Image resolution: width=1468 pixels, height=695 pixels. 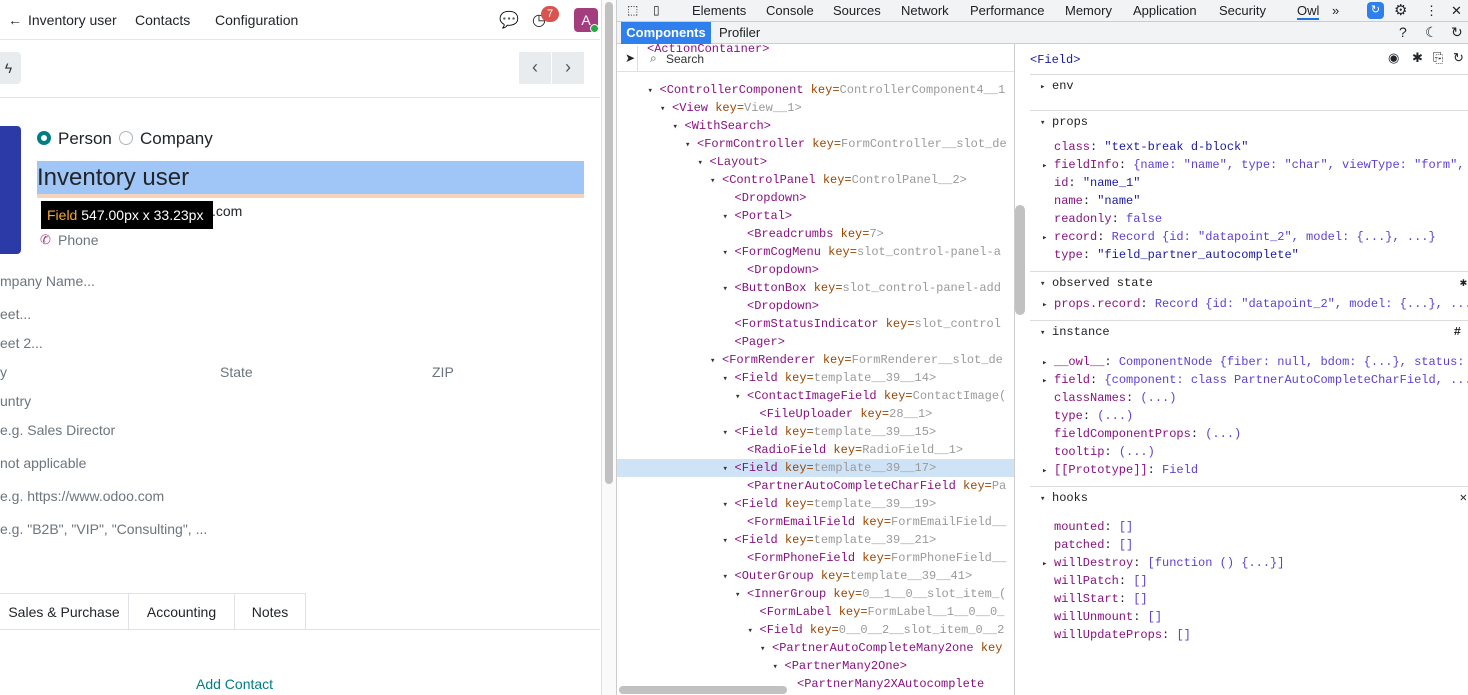 I want to click on section-hooks: ▾ hooks ✕, so click(x=1249, y=497).